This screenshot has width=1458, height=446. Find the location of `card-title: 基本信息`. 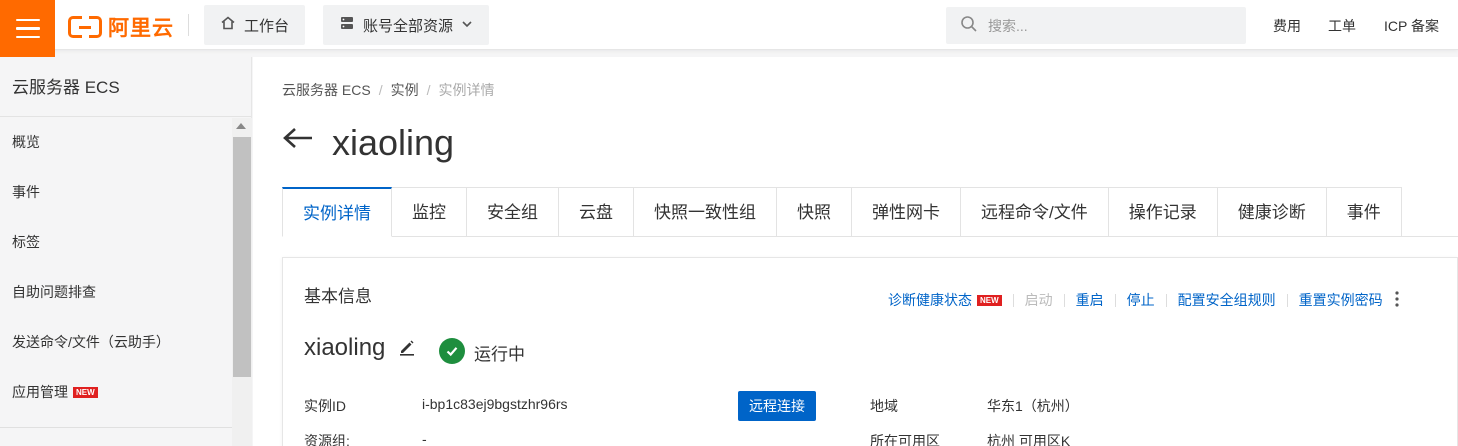

card-title: 基本信息 is located at coordinates (338, 296).